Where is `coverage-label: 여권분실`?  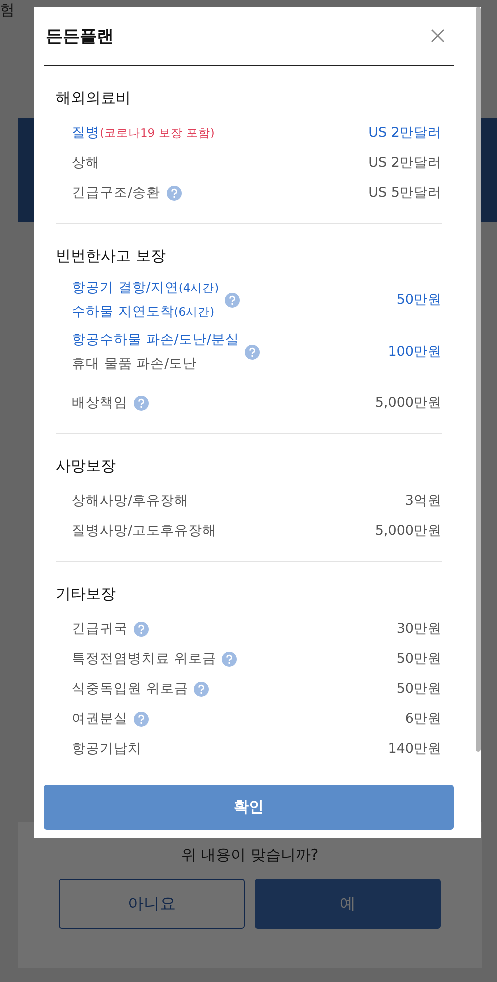 coverage-label: 여권분실 is located at coordinates (100, 719).